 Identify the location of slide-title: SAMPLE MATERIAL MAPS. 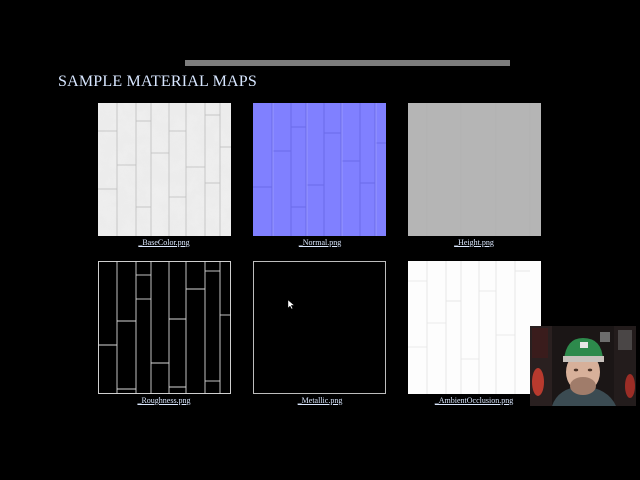
(157, 81).